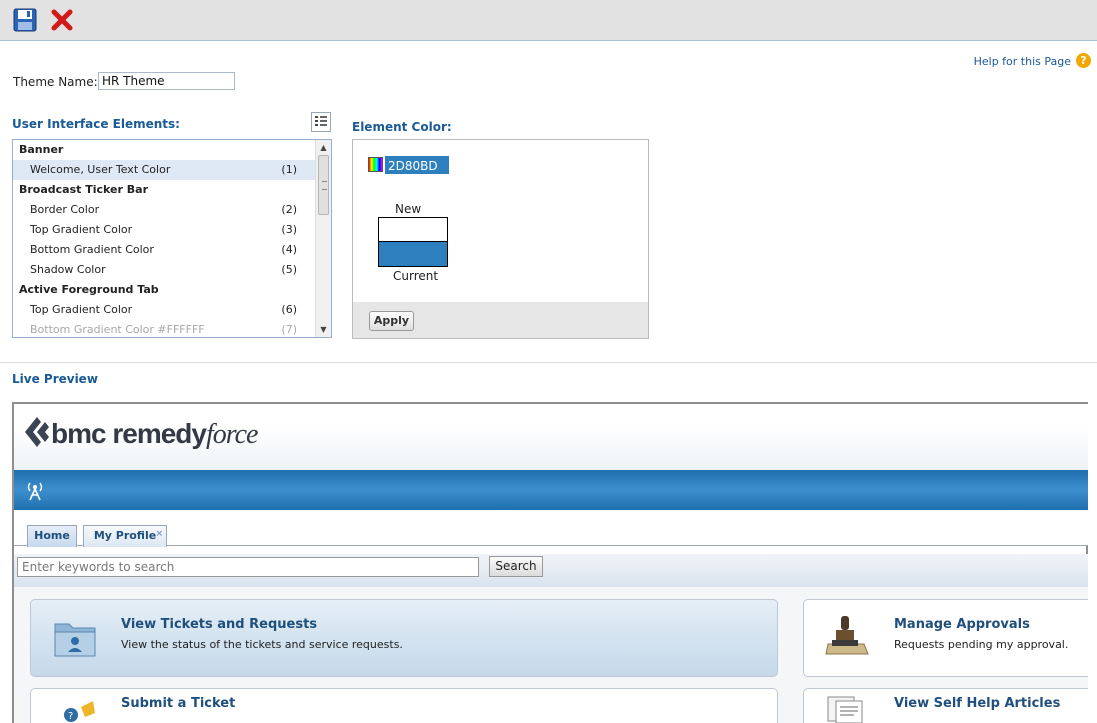 This screenshot has width=1097, height=723. Describe the element at coordinates (89, 289) in the screenshot. I see `list-group-label: Active Foreground Tab` at that location.